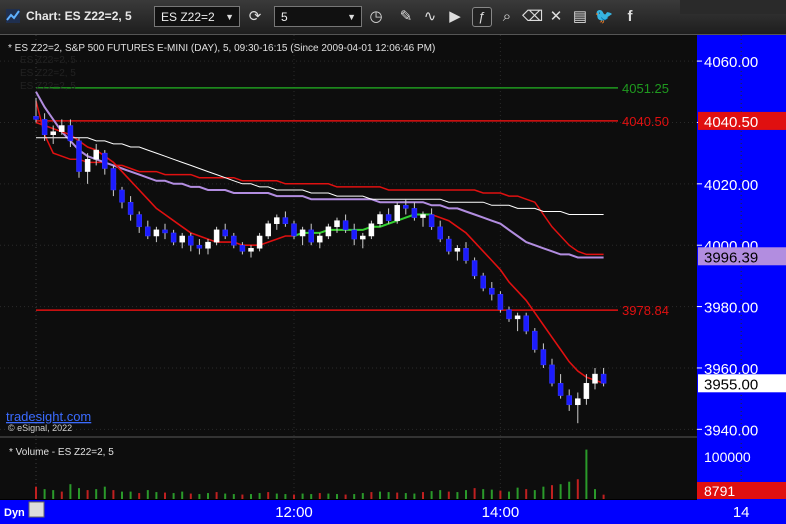  Describe the element at coordinates (556, 17) in the screenshot. I see `clear-icon: ✕` at that location.